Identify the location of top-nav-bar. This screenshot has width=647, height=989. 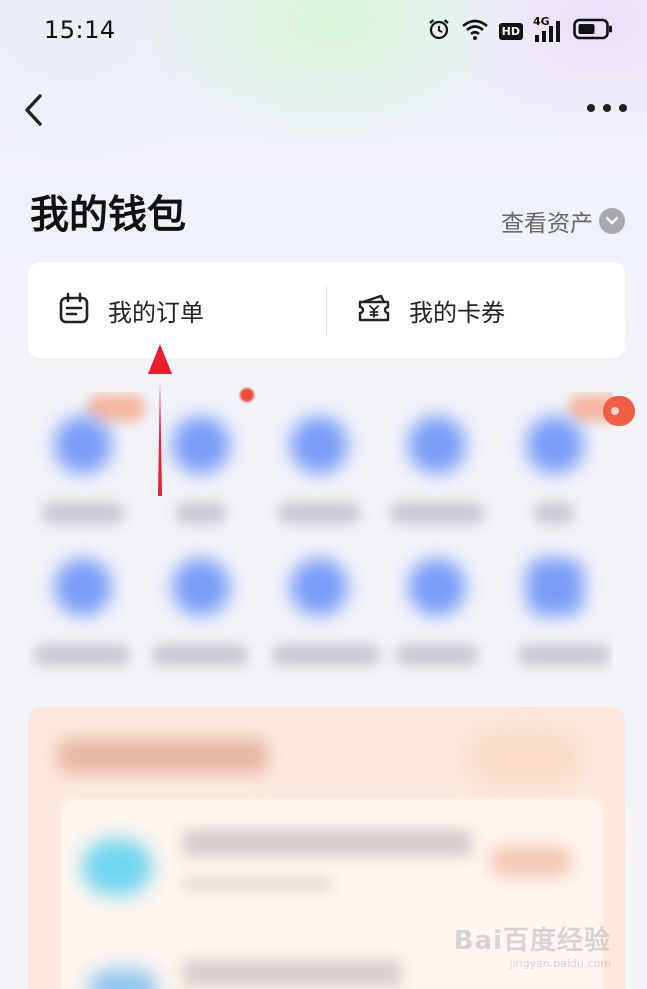
(323, 110).